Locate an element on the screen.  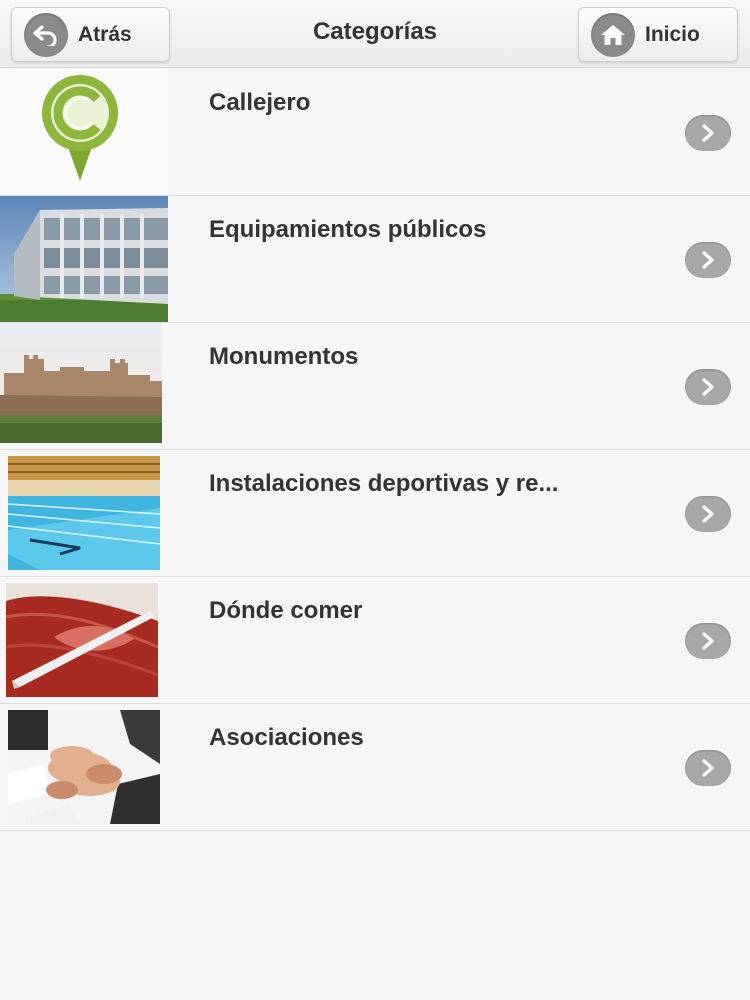
category-item-callejero: Callejero is located at coordinates (375, 132).